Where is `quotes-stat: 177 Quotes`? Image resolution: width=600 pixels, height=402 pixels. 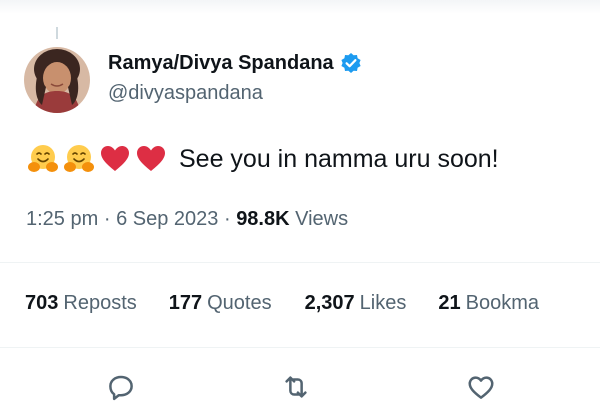
quotes-stat: 177 Quotes is located at coordinates (220, 303).